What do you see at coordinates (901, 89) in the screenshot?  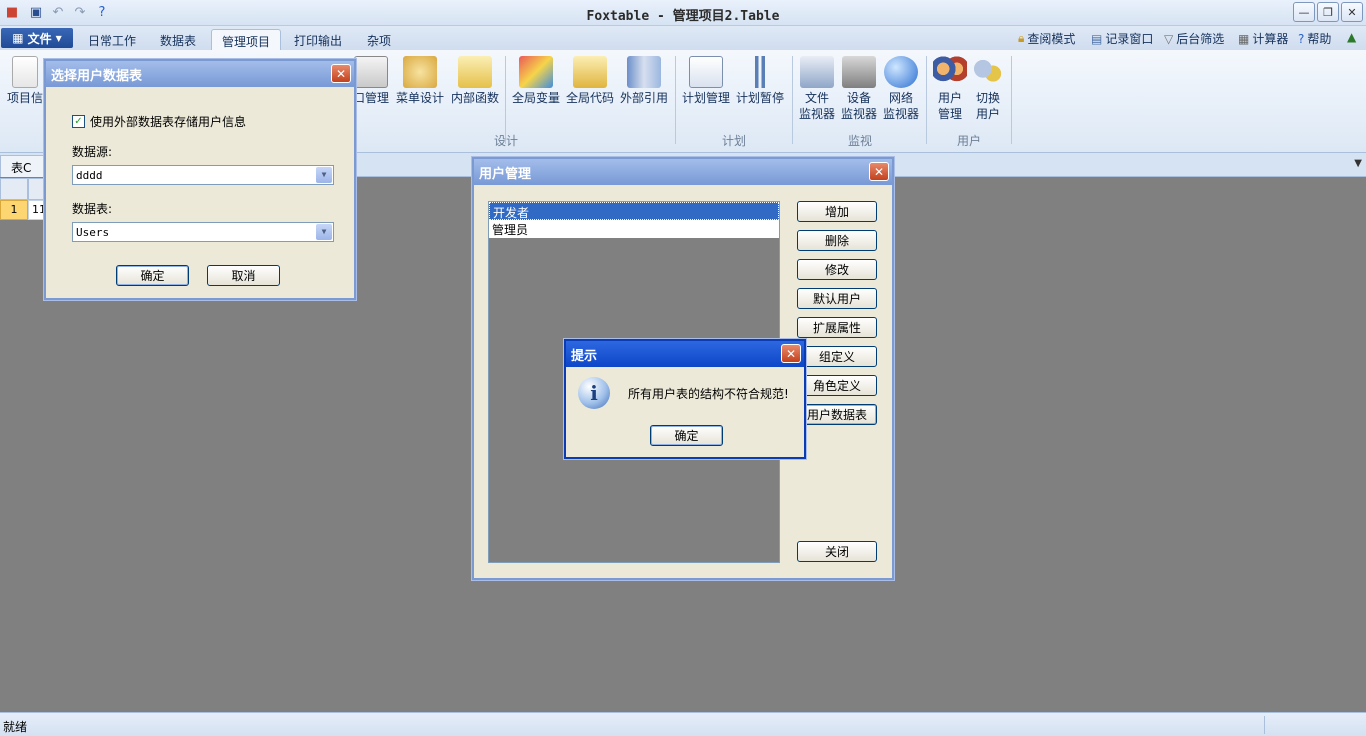 I see `net-monitor-button: 网络 监视器` at bounding box center [901, 89].